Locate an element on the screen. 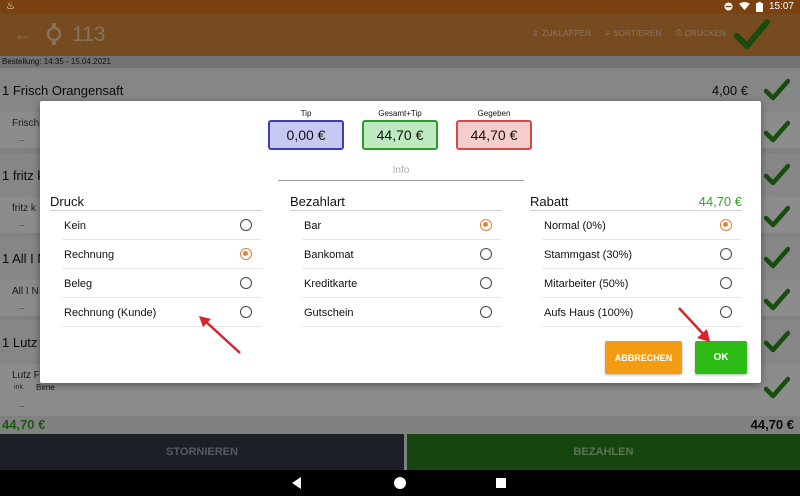  given-field: 44,70 € is located at coordinates (494, 135).